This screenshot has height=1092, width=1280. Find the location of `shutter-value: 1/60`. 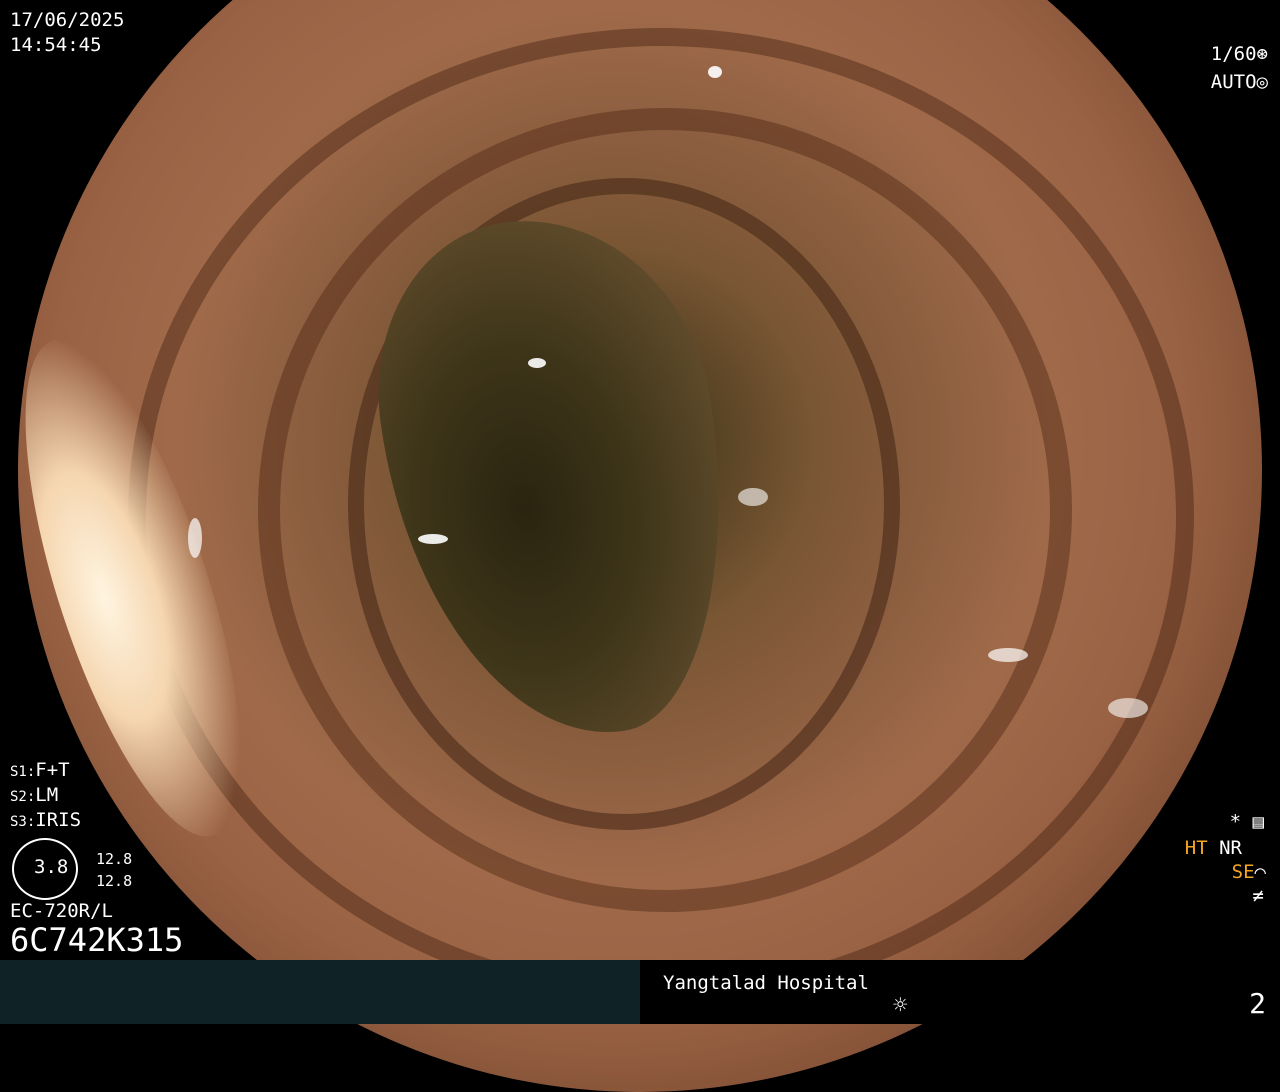

shutter-value: 1/60 is located at coordinates (1233, 54).